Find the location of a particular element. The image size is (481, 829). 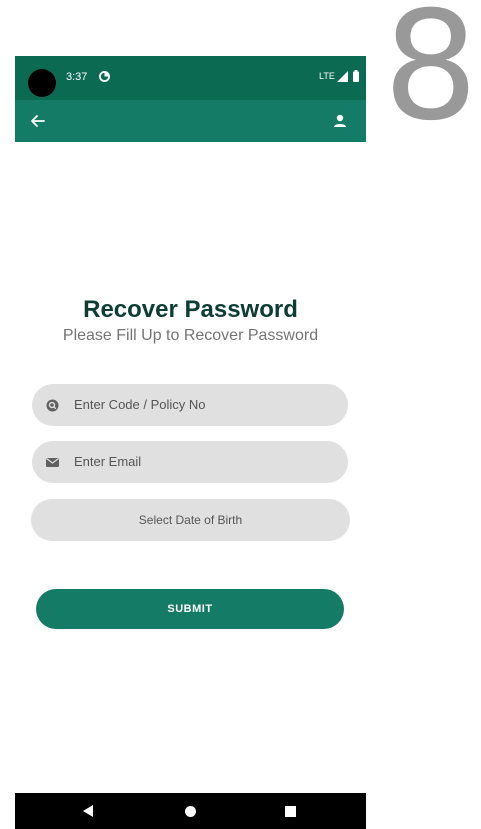

code-policy-input: Enter Code / Policy No is located at coordinates (190, 405).